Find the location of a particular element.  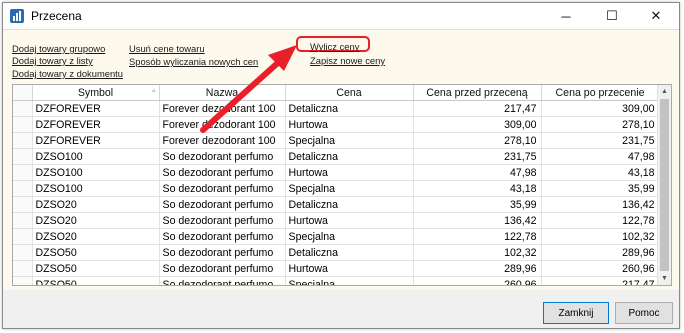

scroll-down-icon: ▼ is located at coordinates (664, 278).